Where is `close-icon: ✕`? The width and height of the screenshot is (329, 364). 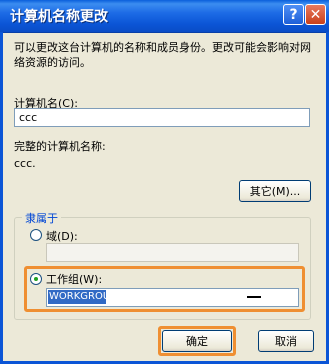
close-icon: ✕ is located at coordinates (315, 14).